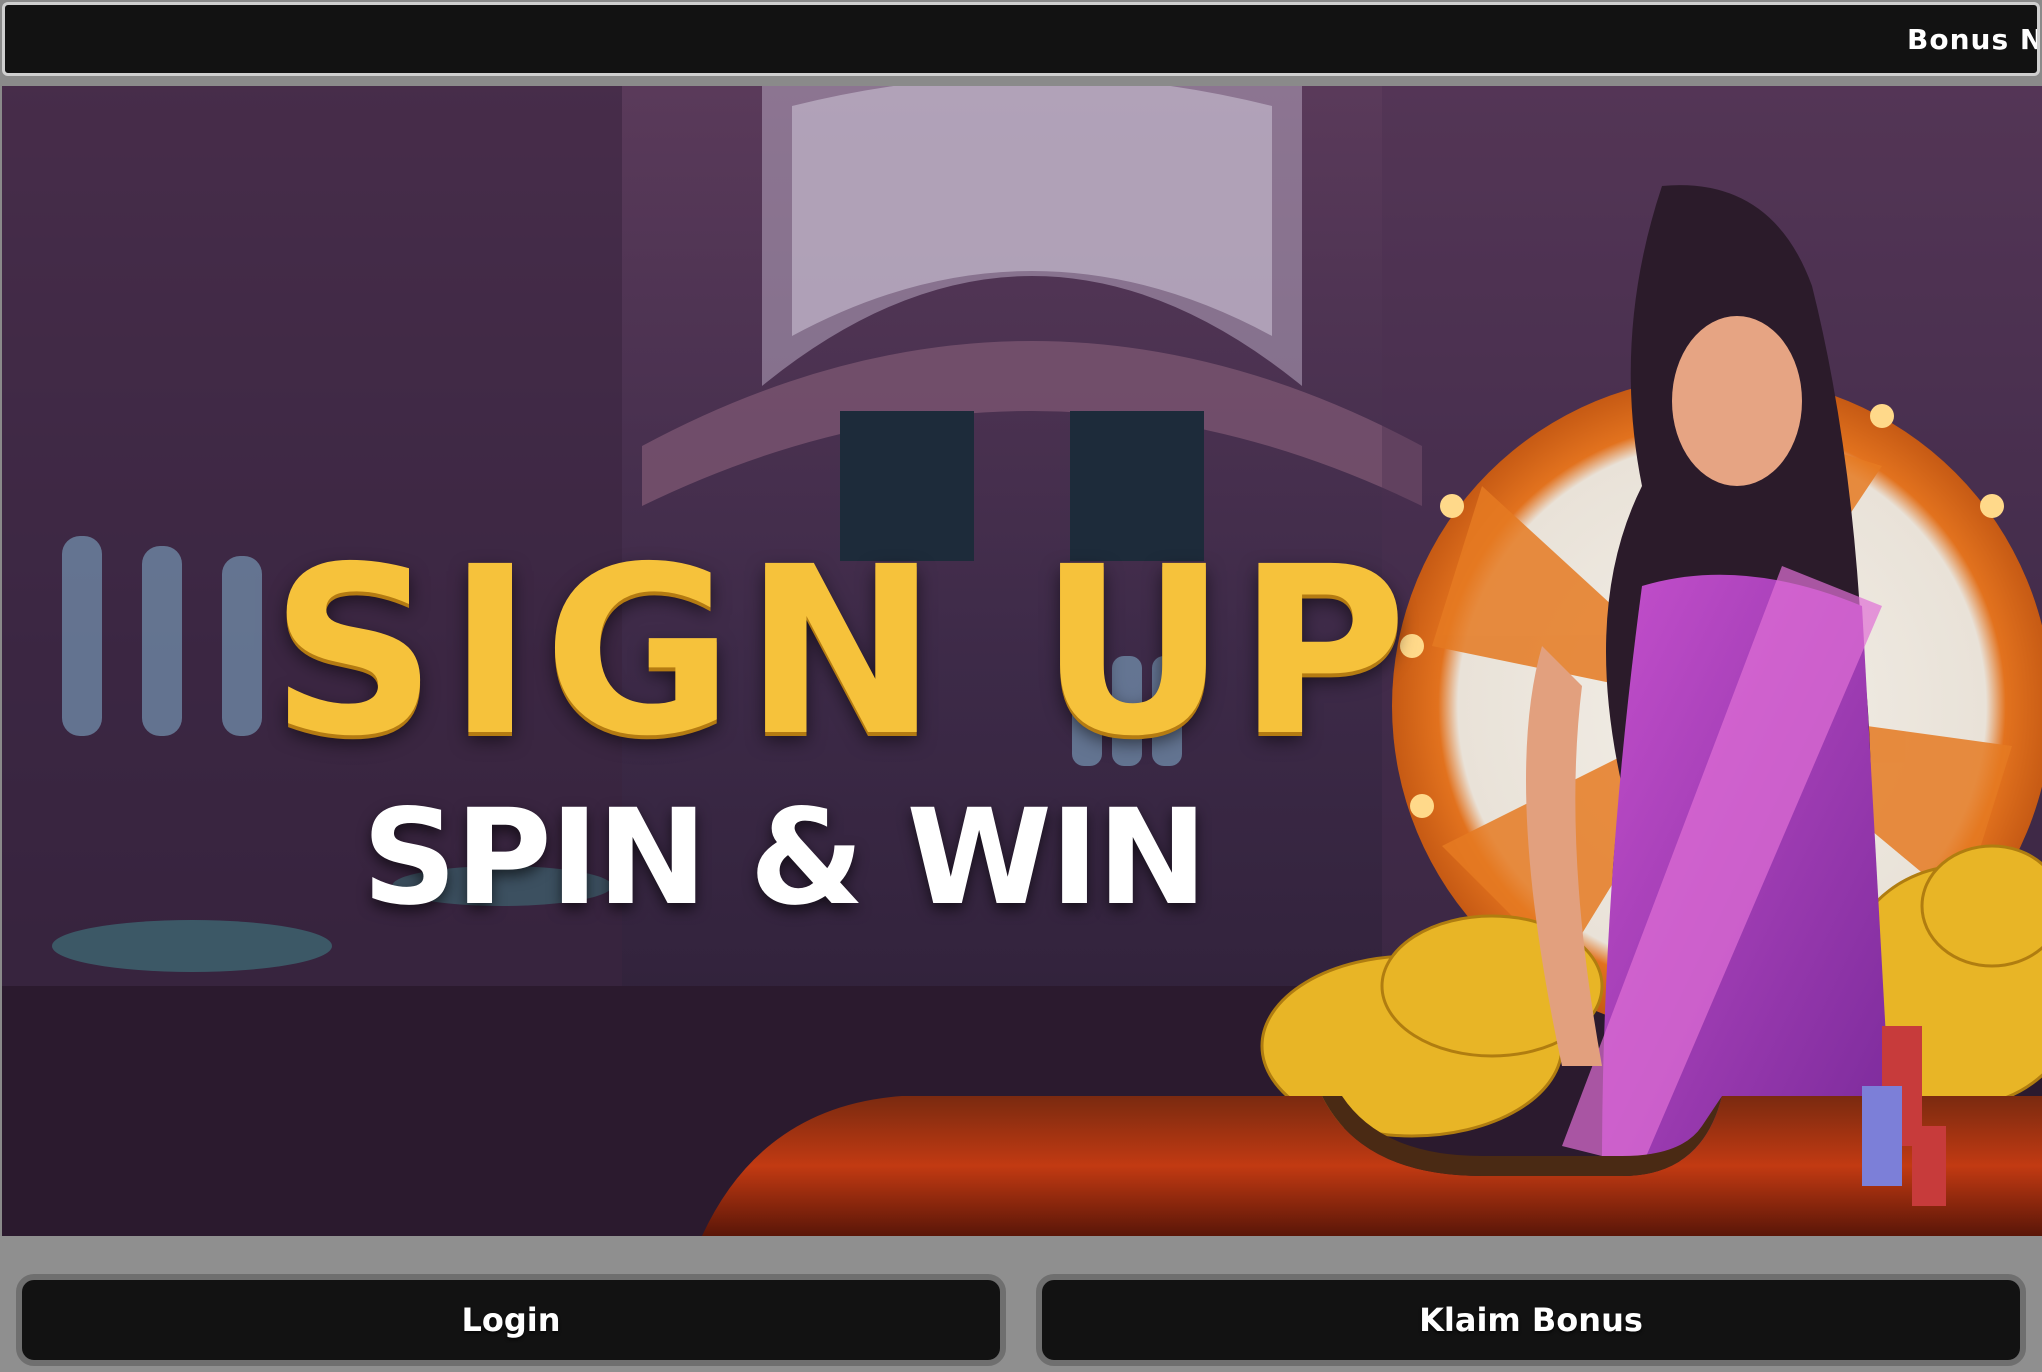  I want to click on marquee-text: Bonus New Member 100%, so click(1972, 39).